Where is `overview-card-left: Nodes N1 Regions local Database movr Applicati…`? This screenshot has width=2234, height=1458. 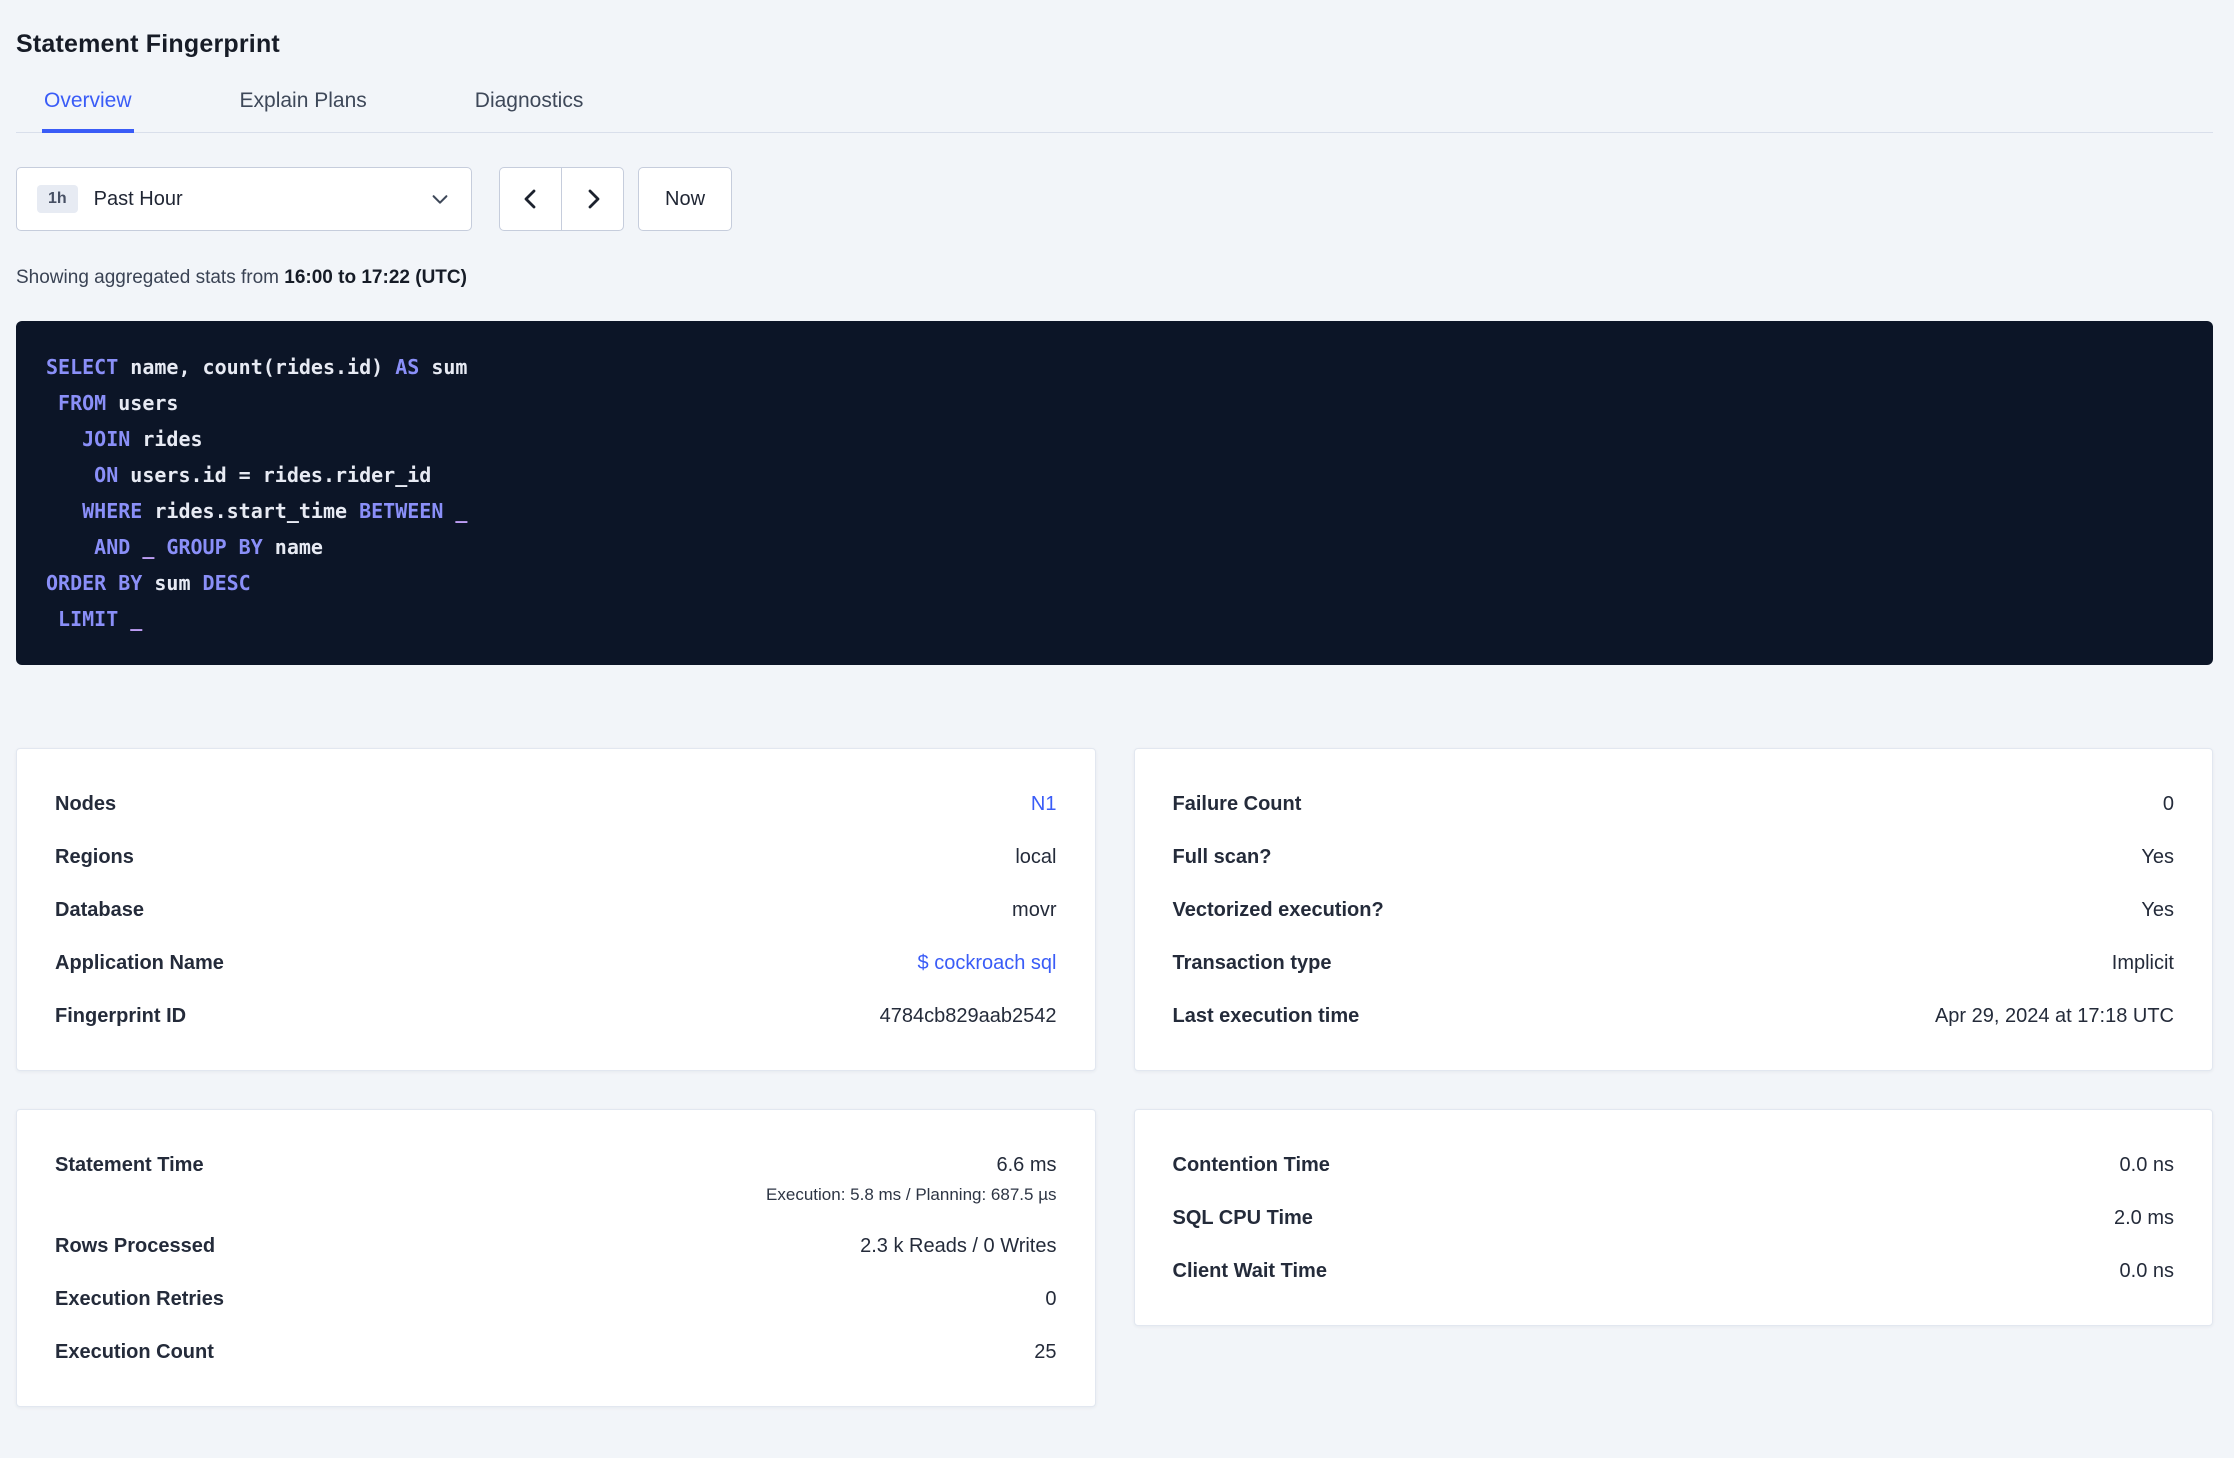 overview-card-left: Nodes N1 Regions local Database movr Applicati… is located at coordinates (556, 909).